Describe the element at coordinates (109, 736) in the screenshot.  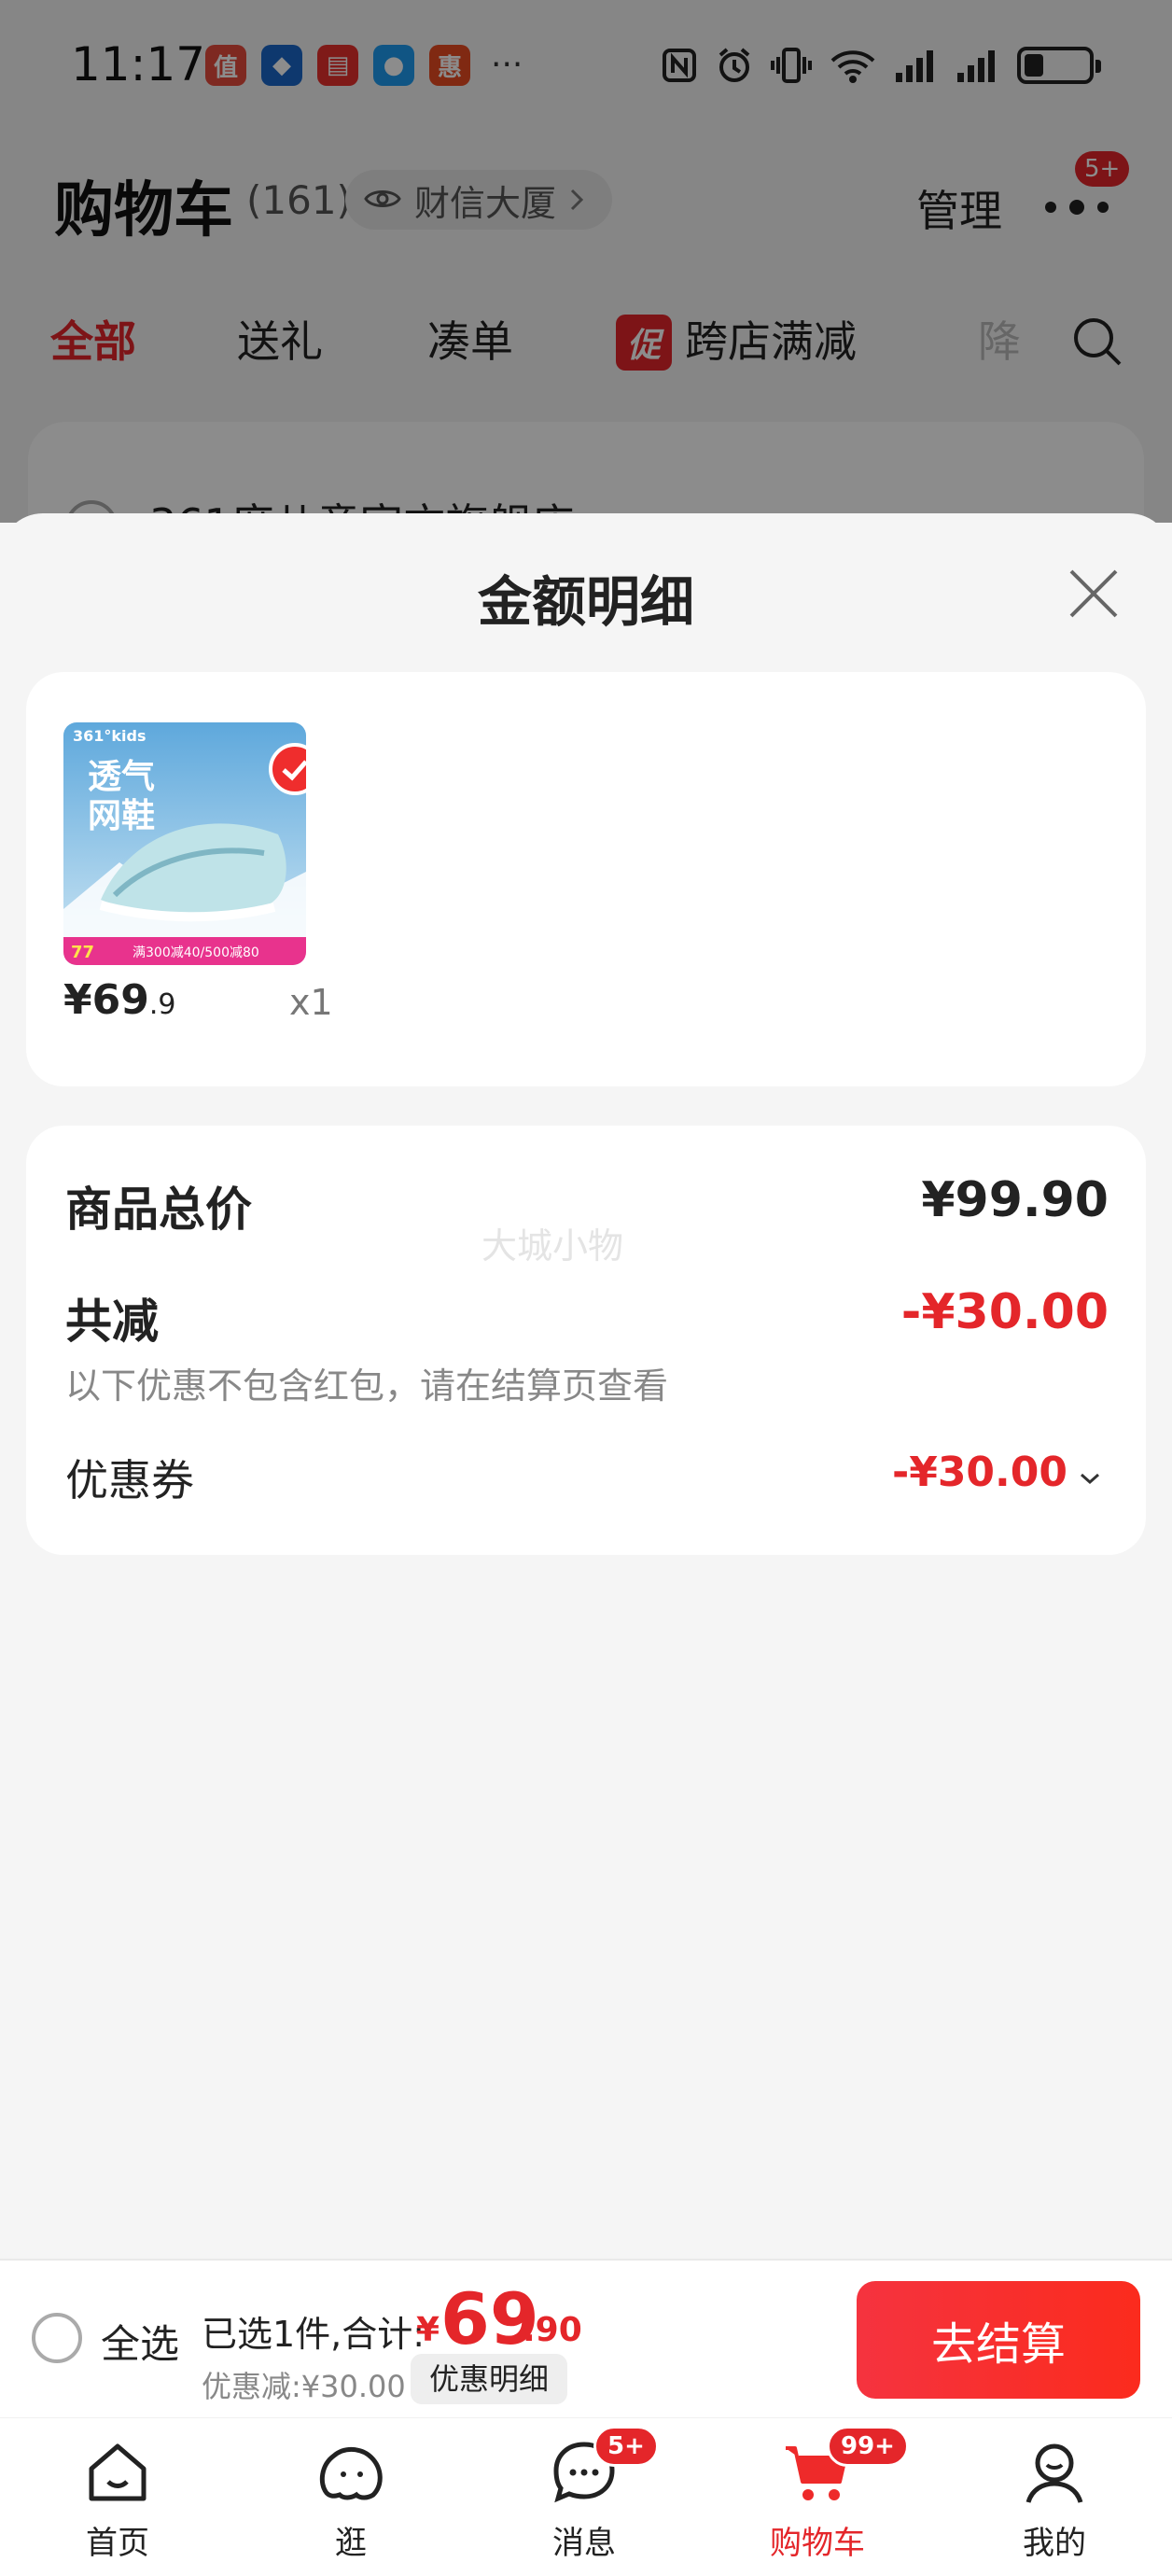
I see `thumb-brand: 361°kids` at that location.